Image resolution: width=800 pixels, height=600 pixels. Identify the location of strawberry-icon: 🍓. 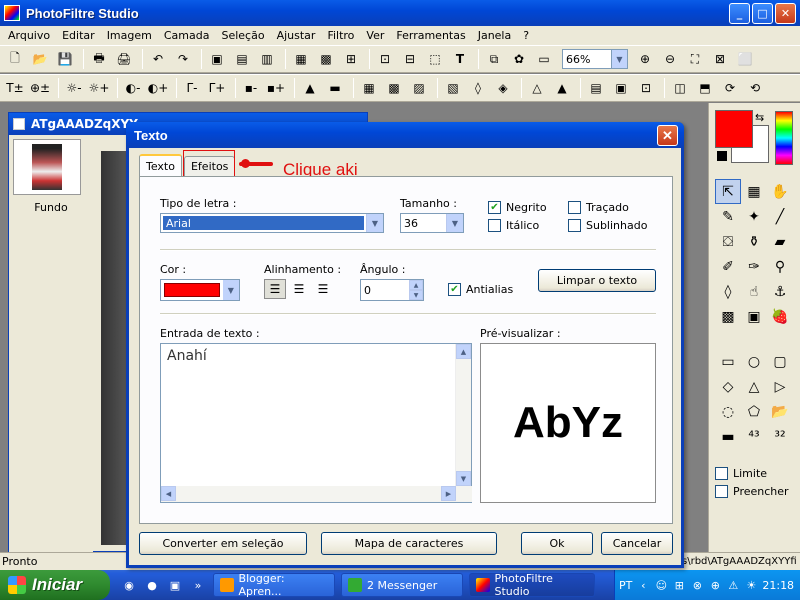
(780, 316).